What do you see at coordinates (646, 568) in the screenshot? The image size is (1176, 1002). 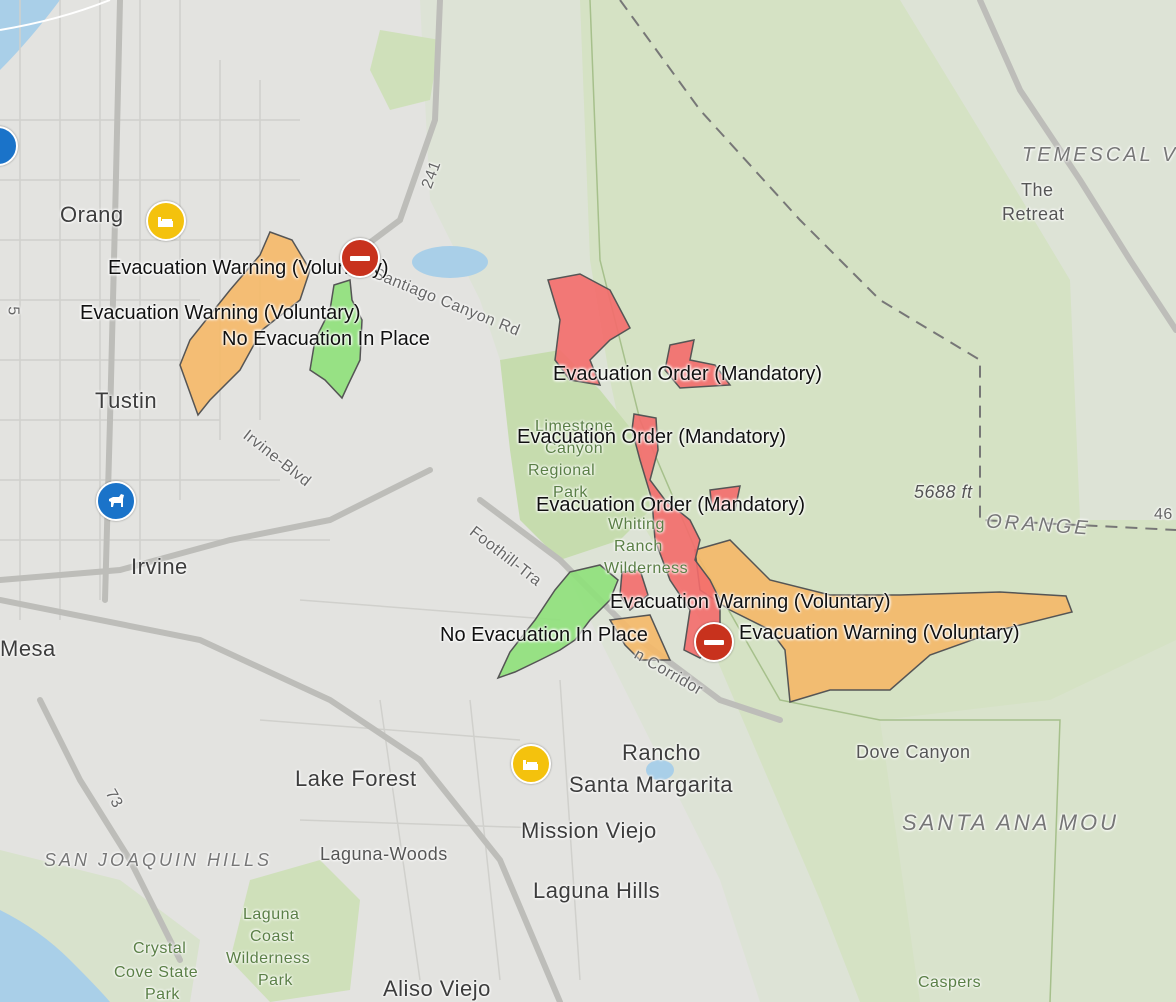 I see `park-label-whiting-wilderness: Wilderness` at bounding box center [646, 568].